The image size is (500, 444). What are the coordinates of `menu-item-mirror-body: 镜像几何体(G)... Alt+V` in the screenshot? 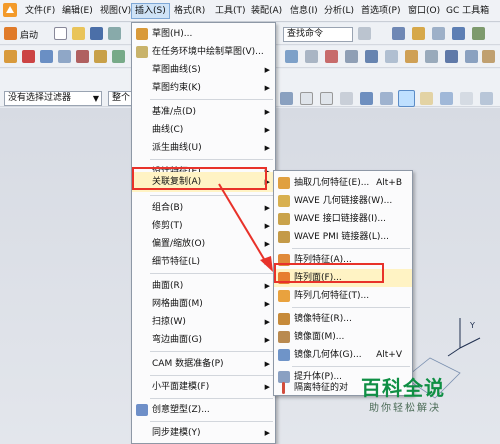 It's located at (343, 355).